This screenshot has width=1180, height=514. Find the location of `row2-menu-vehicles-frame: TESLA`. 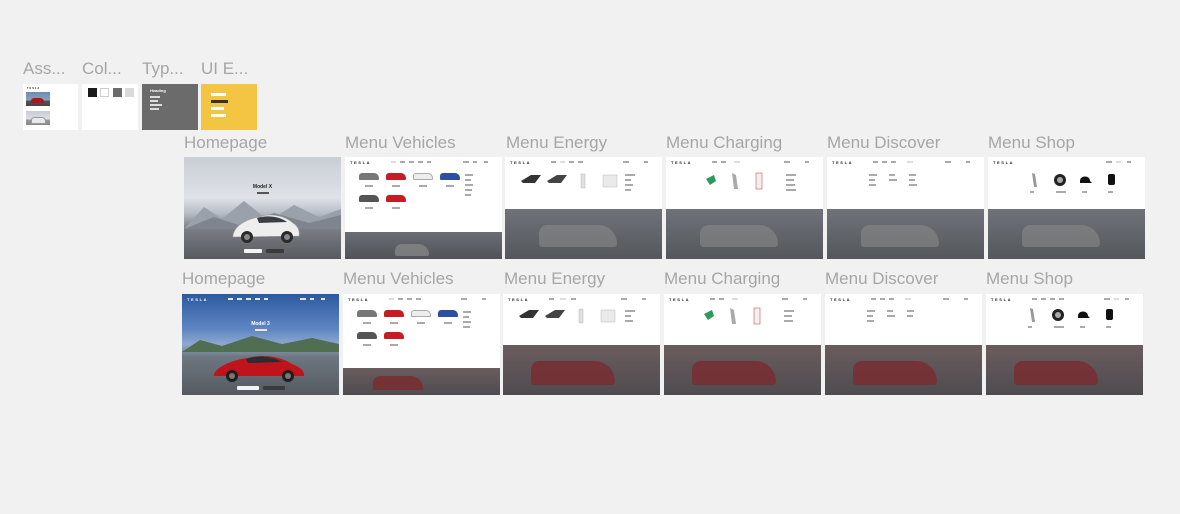

row2-menu-vehicles-frame: TESLA is located at coordinates (421, 344).